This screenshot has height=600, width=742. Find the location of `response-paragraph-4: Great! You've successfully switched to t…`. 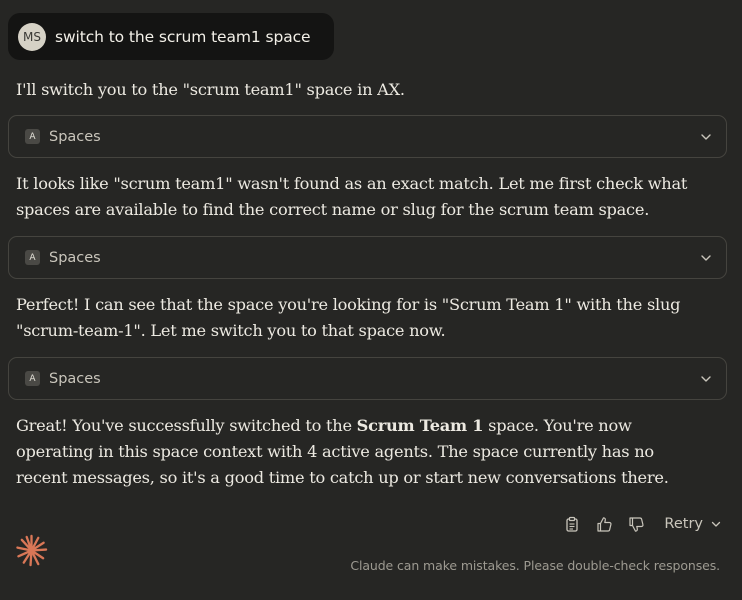

response-paragraph-4: Great! You've successfully switched to t… is located at coordinates (361, 452).